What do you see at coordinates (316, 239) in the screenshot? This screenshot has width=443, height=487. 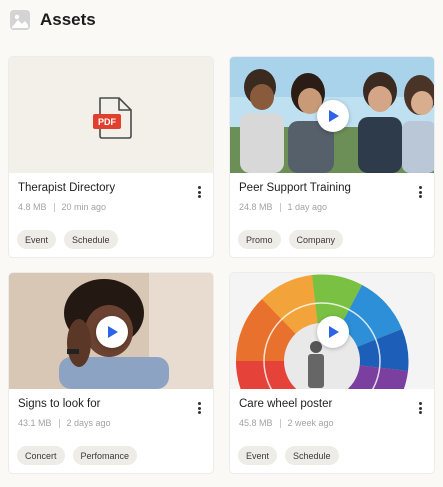 I see `tag-chip: Company` at bounding box center [316, 239].